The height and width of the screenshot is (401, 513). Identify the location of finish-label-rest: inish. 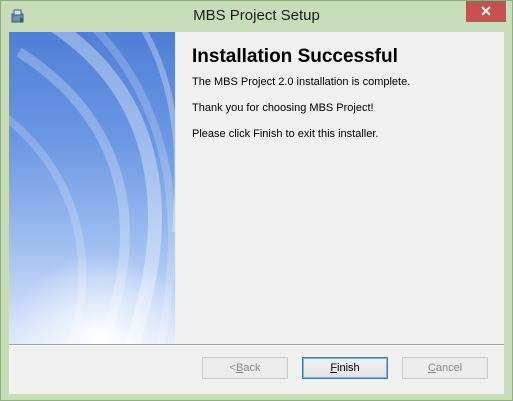
(348, 368).